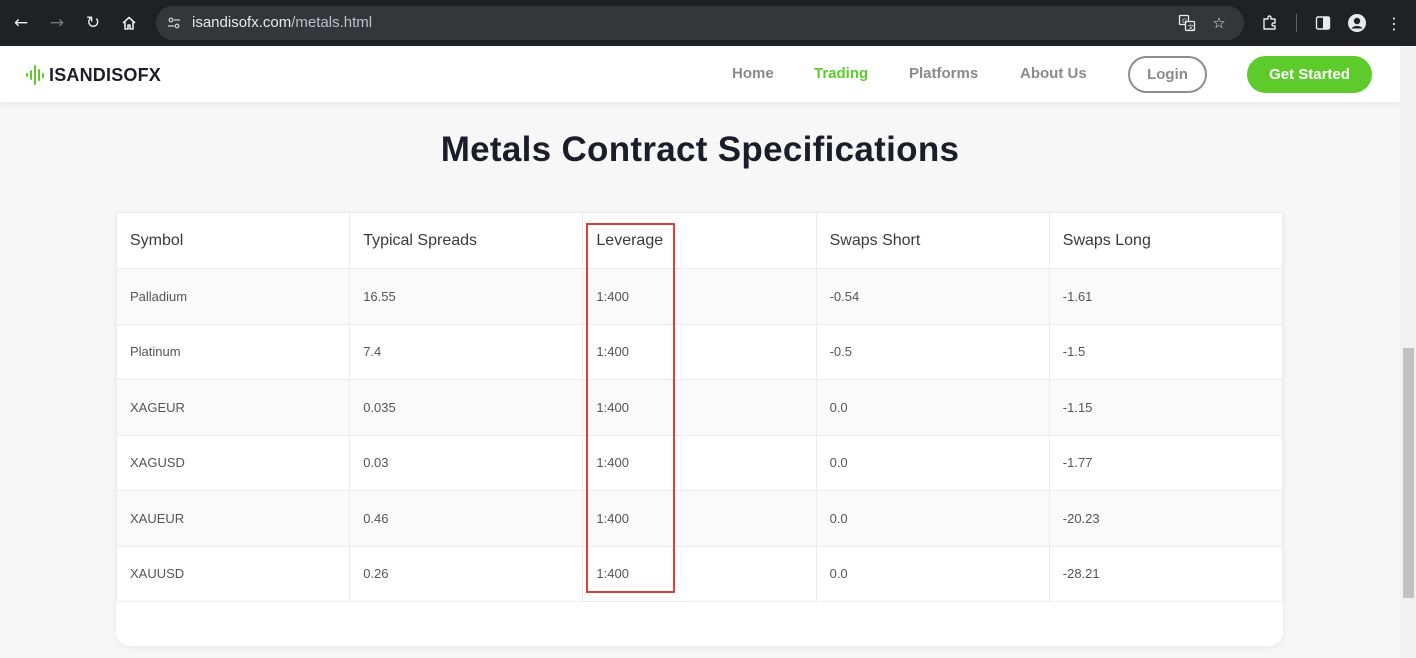  What do you see at coordinates (466, 296) in the screenshot?
I see `cell-spread: 16.55` at bounding box center [466, 296].